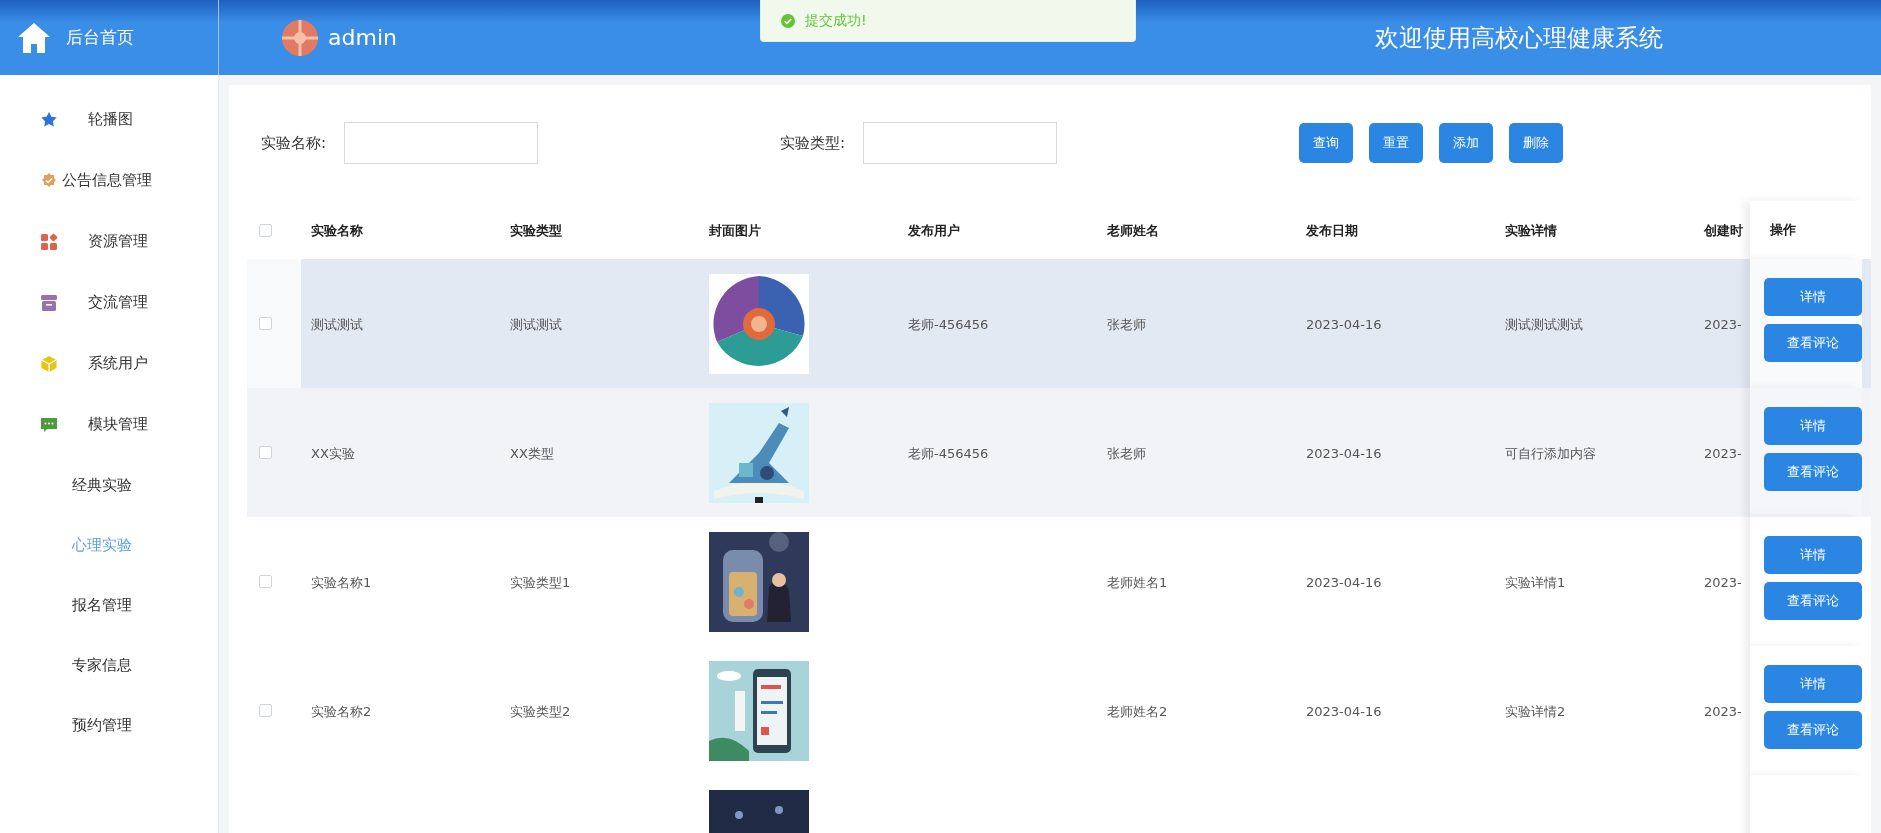 This screenshot has width=1881, height=833. What do you see at coordinates (332, 453) in the screenshot?
I see `table-cell-text: XX实验` at bounding box center [332, 453].